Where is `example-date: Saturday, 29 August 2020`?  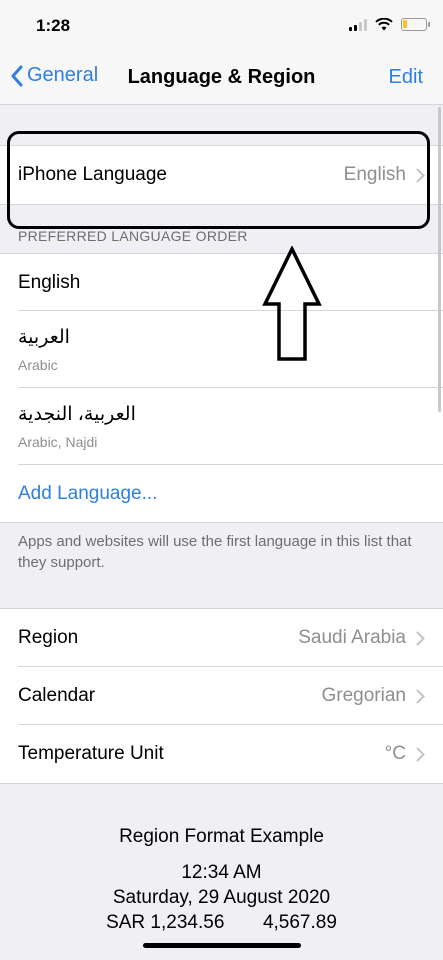
example-date: Saturday, 29 August 2020 is located at coordinates (221, 897).